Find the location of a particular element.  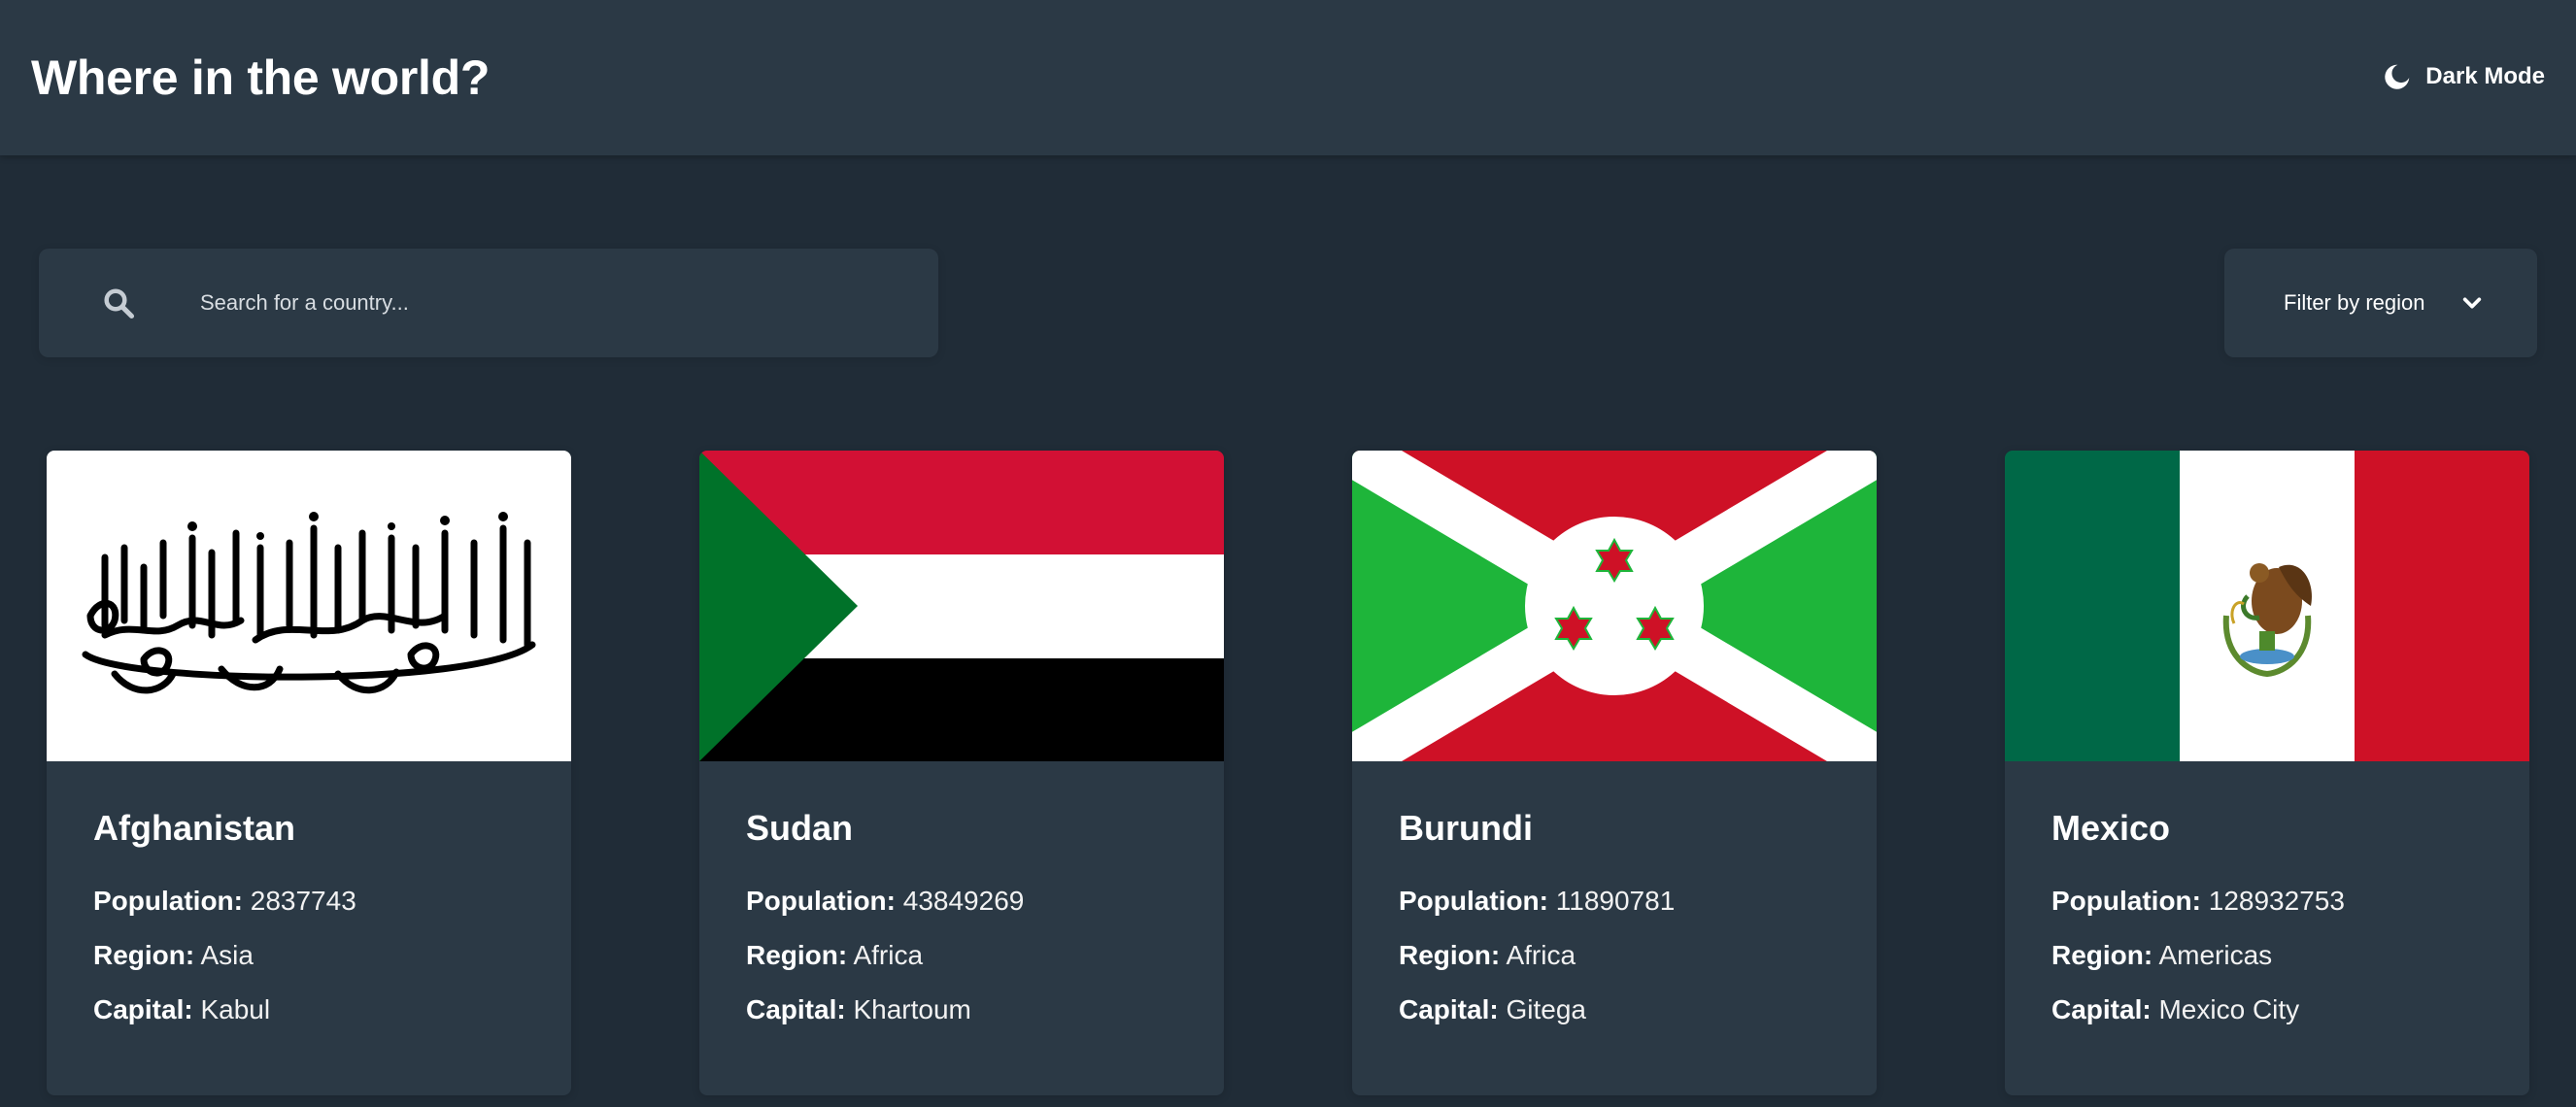

search-icon is located at coordinates (119, 303).